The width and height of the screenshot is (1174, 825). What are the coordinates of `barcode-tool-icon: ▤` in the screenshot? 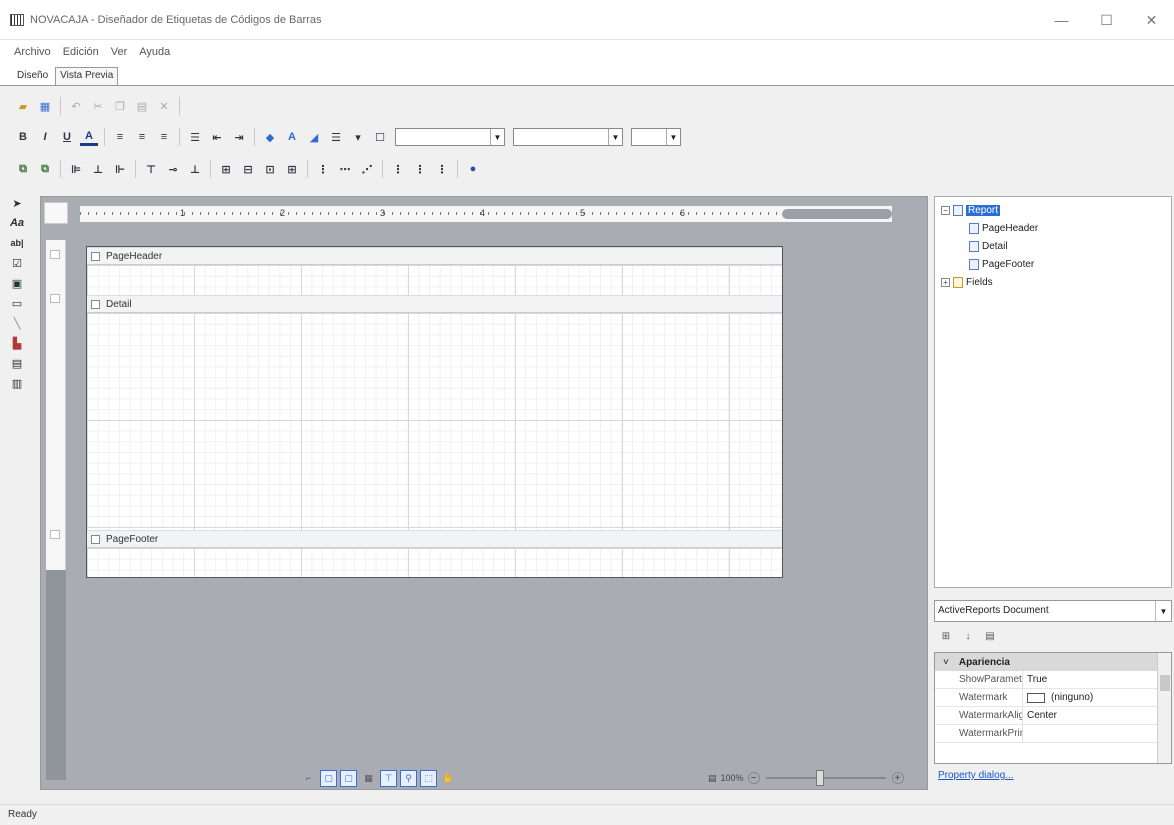 It's located at (17, 363).